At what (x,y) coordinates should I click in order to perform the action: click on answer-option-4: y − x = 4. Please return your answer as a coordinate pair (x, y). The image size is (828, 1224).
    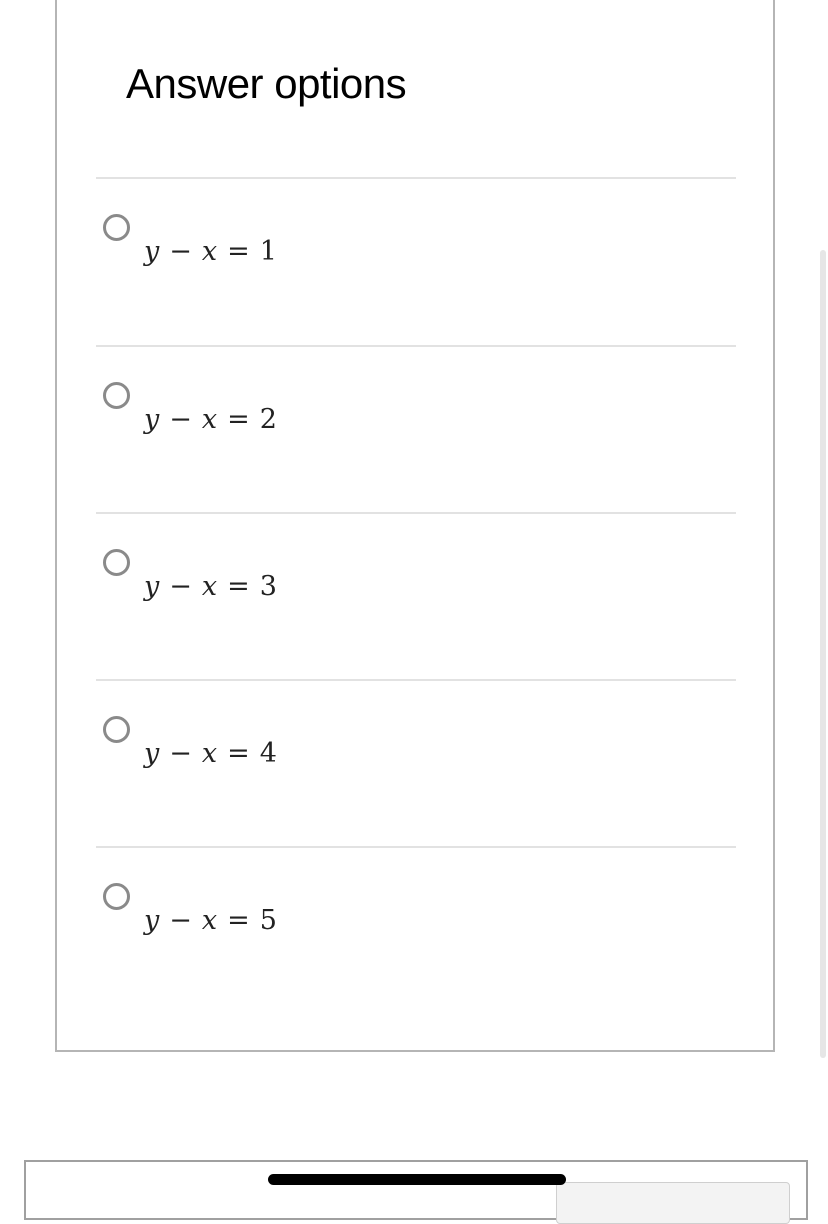
    Looking at the image, I should click on (416, 750).